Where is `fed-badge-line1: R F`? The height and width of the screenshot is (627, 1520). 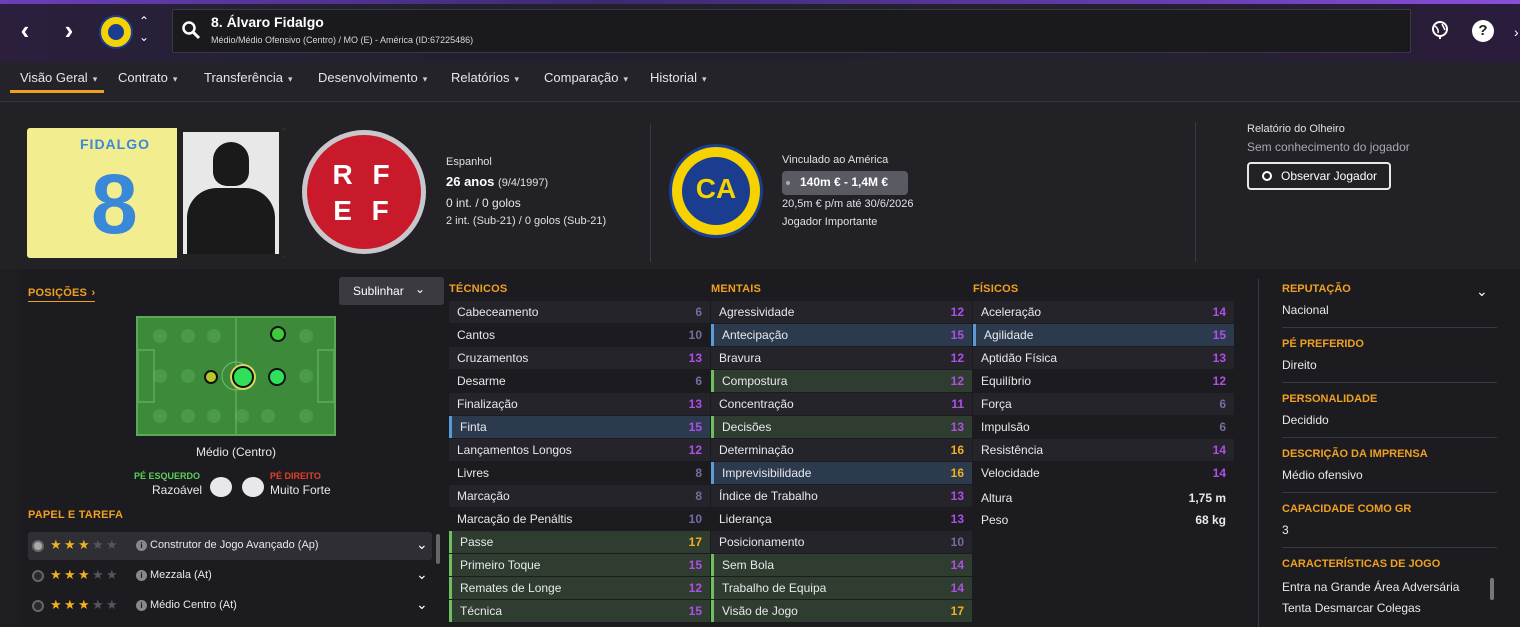 fed-badge-line1: R F is located at coordinates (364, 174).